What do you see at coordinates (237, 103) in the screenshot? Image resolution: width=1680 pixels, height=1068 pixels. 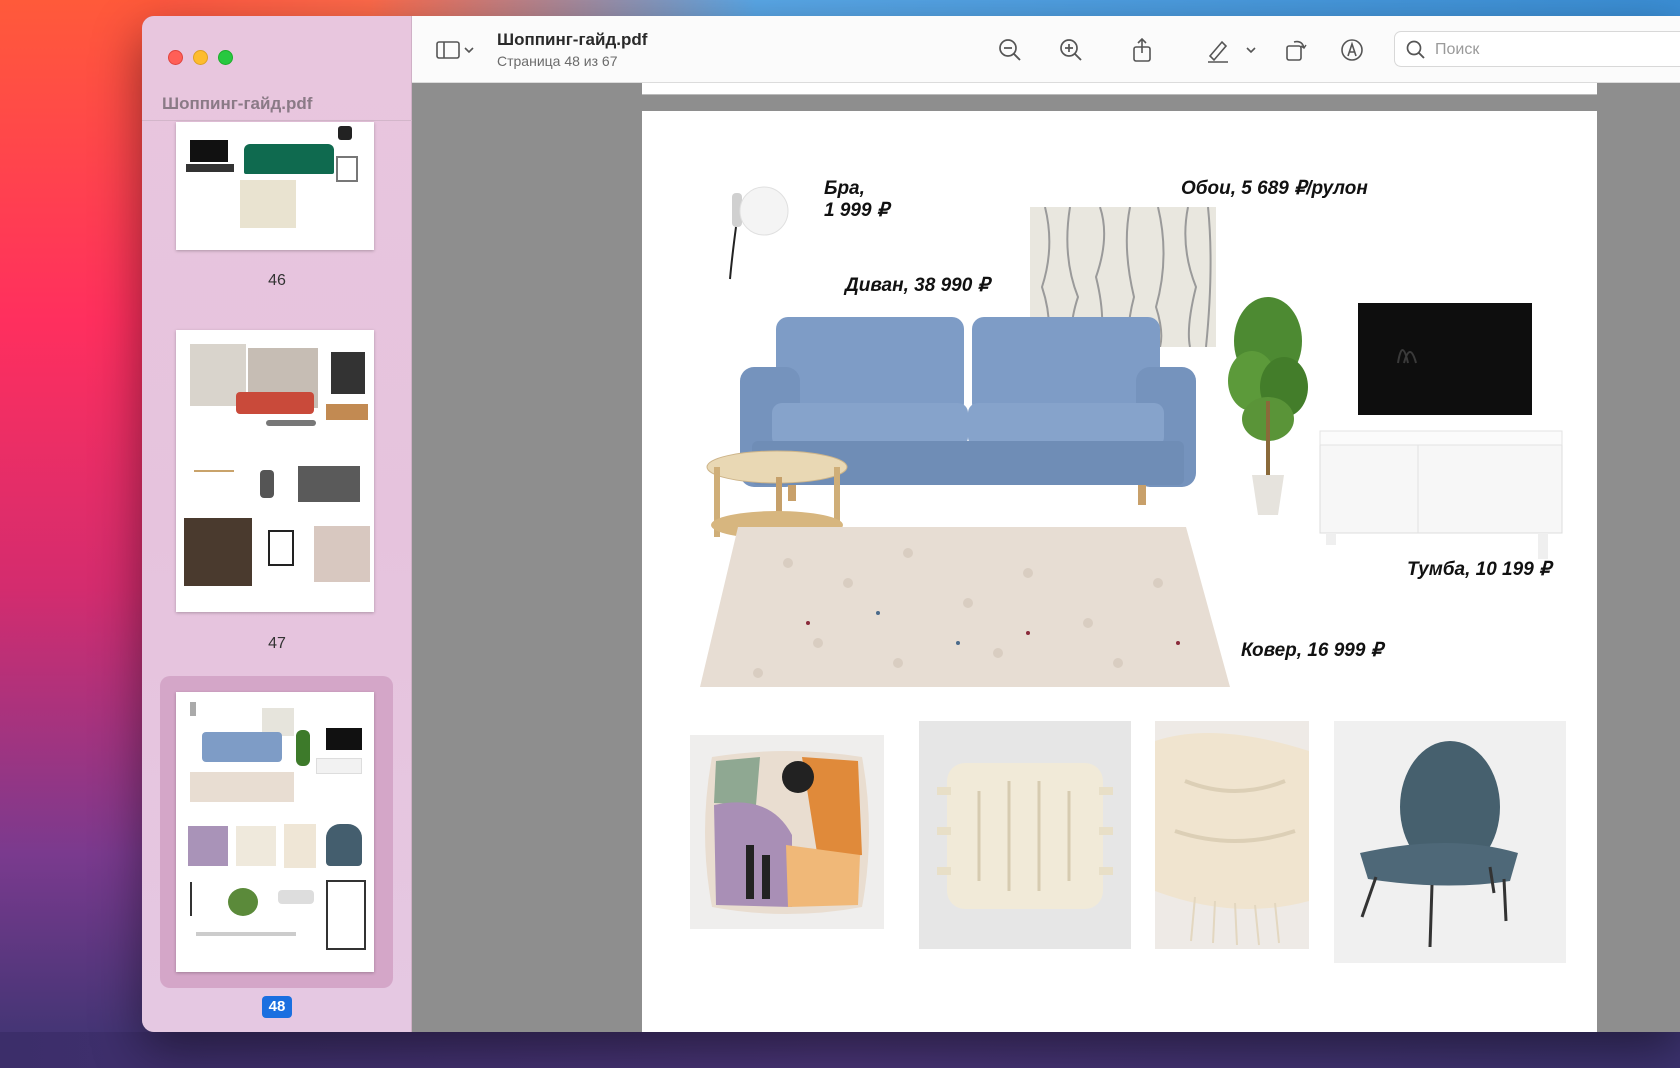 I see `sidebar-document-title: Шоппинг-гайд.pdf` at bounding box center [237, 103].